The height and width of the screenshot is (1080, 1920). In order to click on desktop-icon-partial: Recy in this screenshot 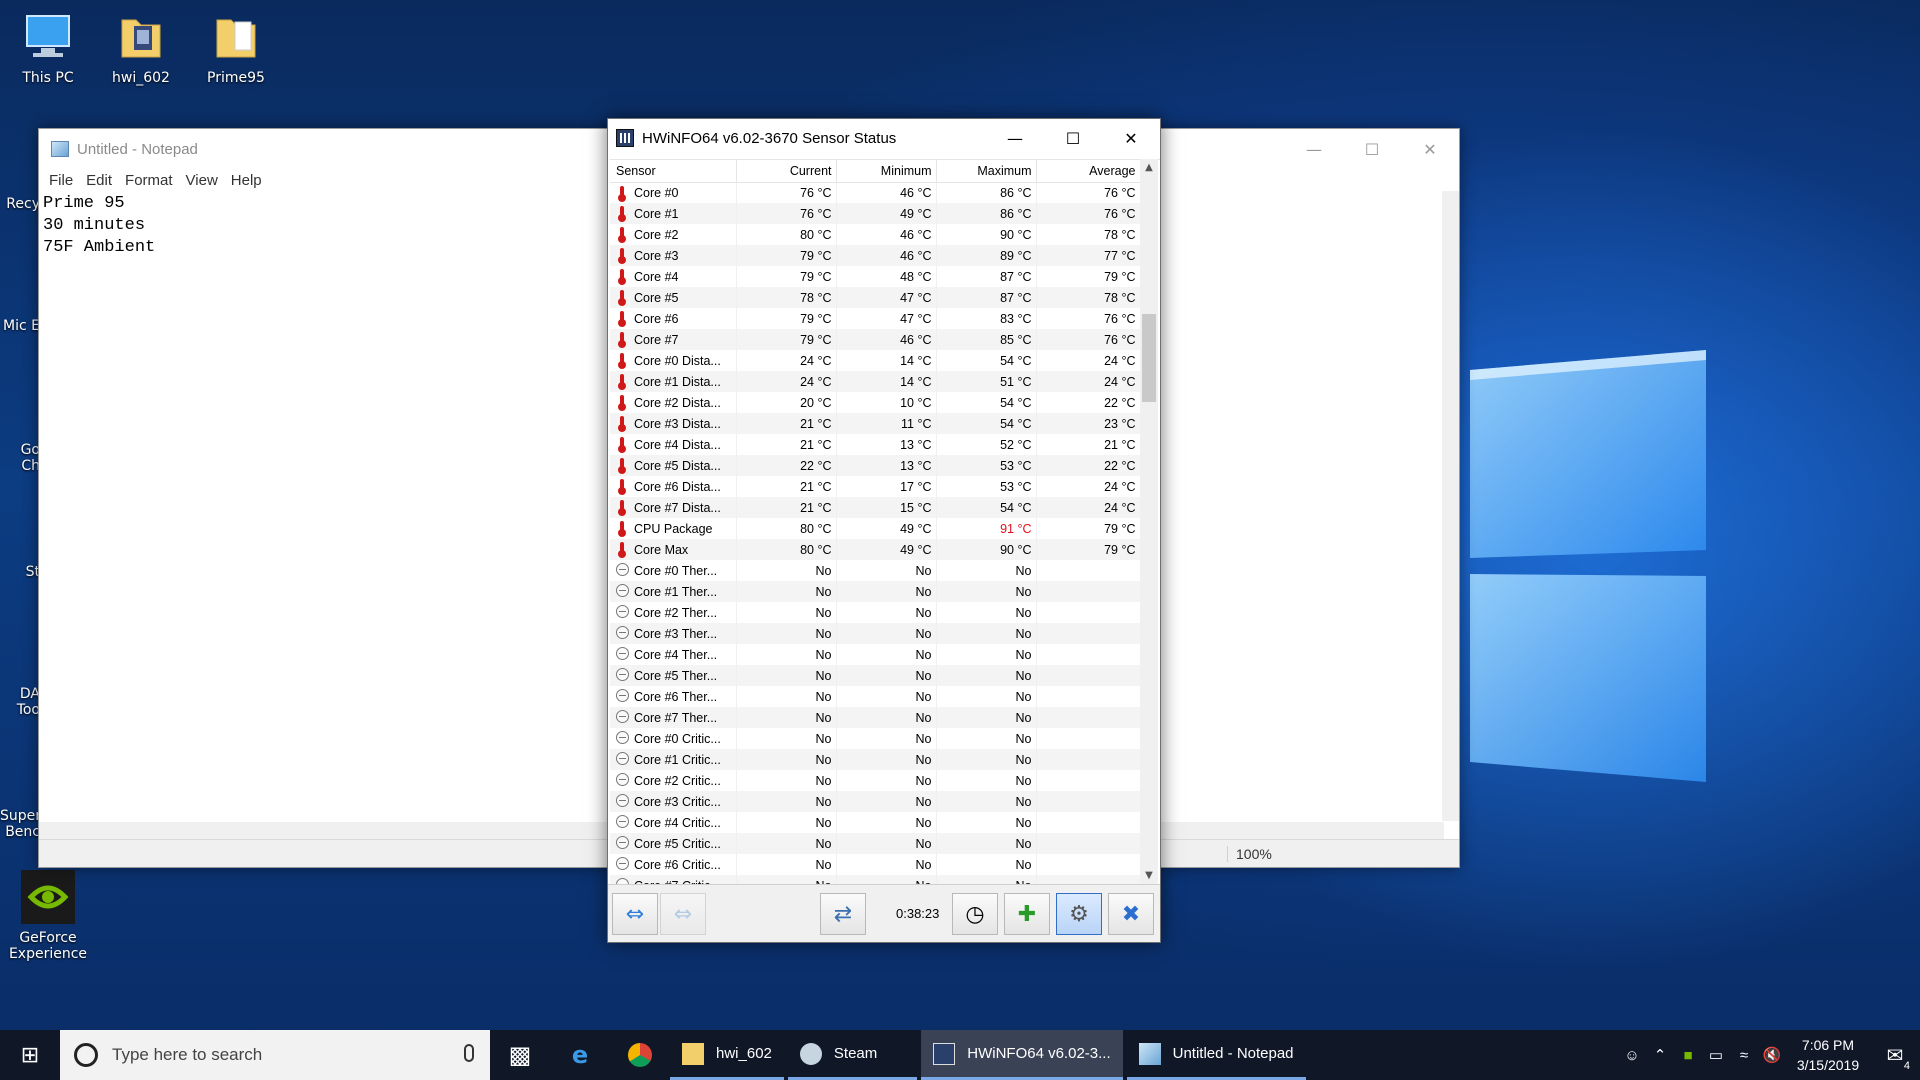, I will do `click(20, 204)`.